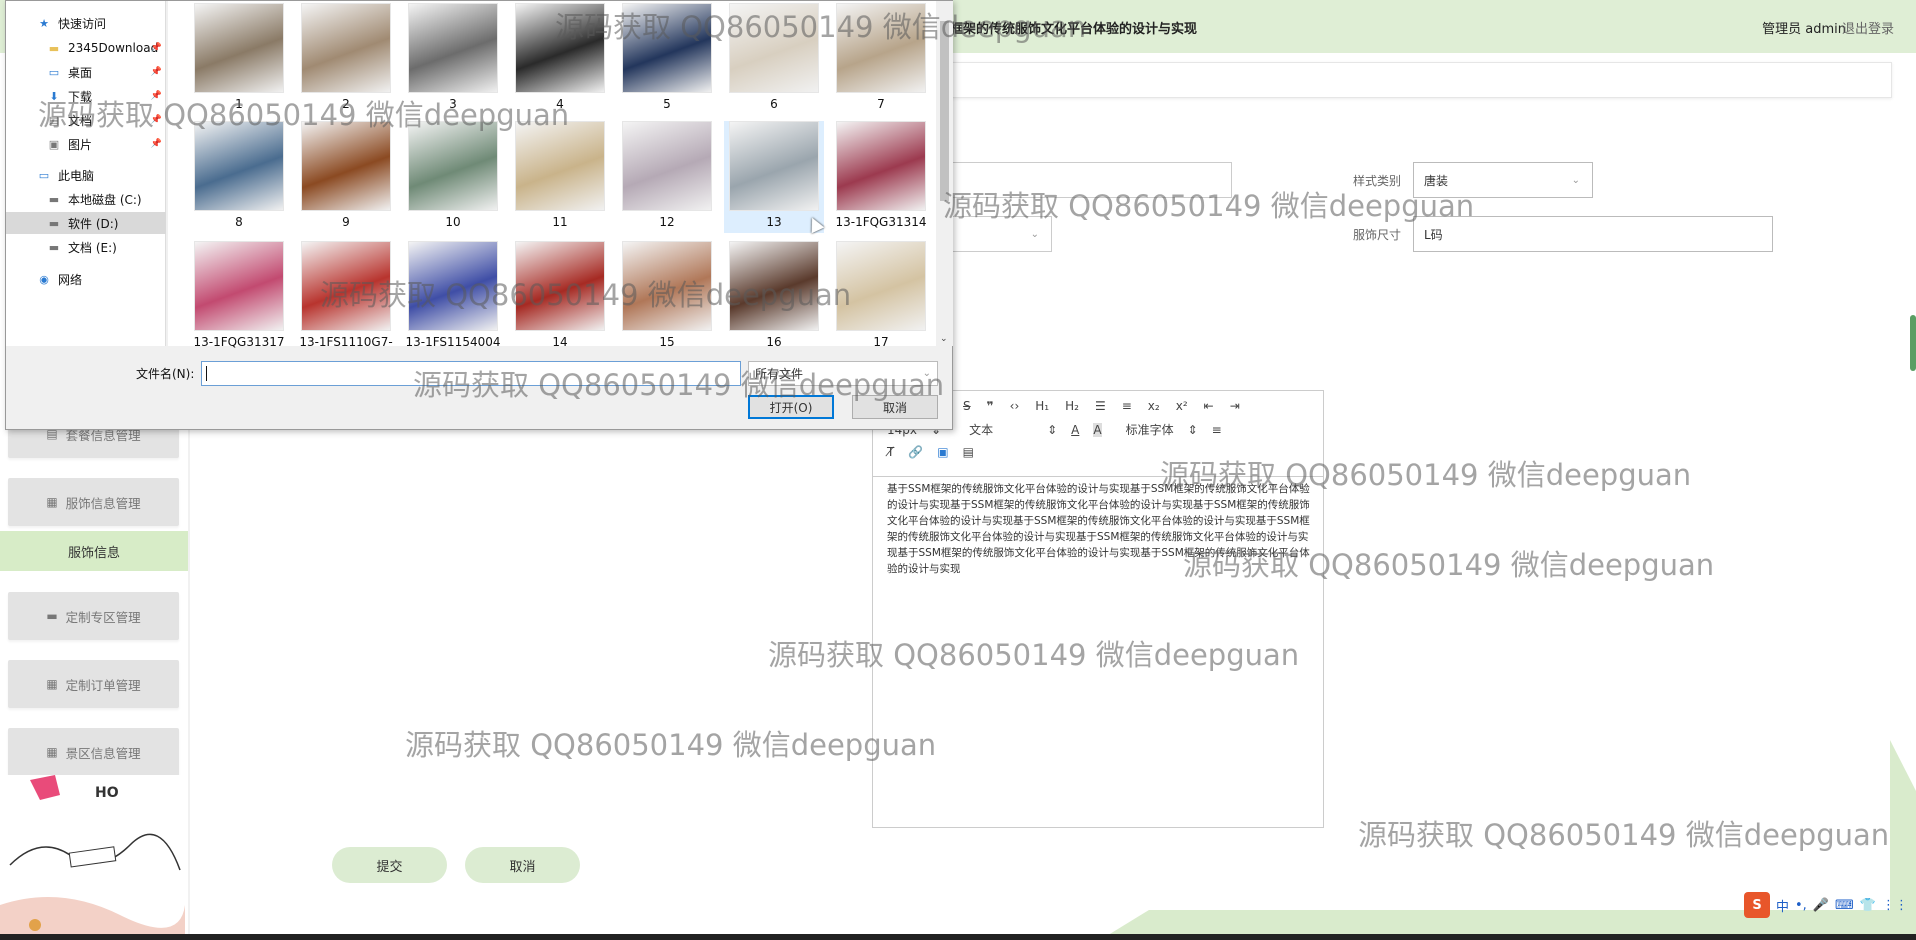  What do you see at coordinates (76, 175) in the screenshot?
I see `nav-item-label: 此电脑` at bounding box center [76, 175].